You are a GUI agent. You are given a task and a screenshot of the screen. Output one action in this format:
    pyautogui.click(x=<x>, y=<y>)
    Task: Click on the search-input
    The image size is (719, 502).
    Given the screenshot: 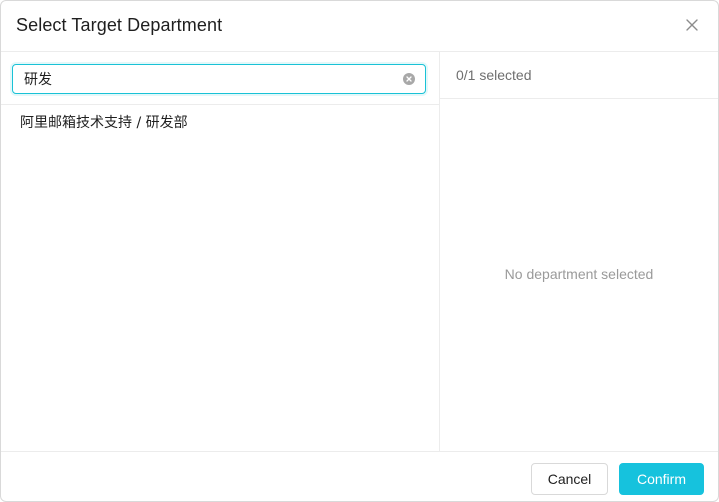 What is the action you would take?
    pyautogui.click(x=219, y=79)
    